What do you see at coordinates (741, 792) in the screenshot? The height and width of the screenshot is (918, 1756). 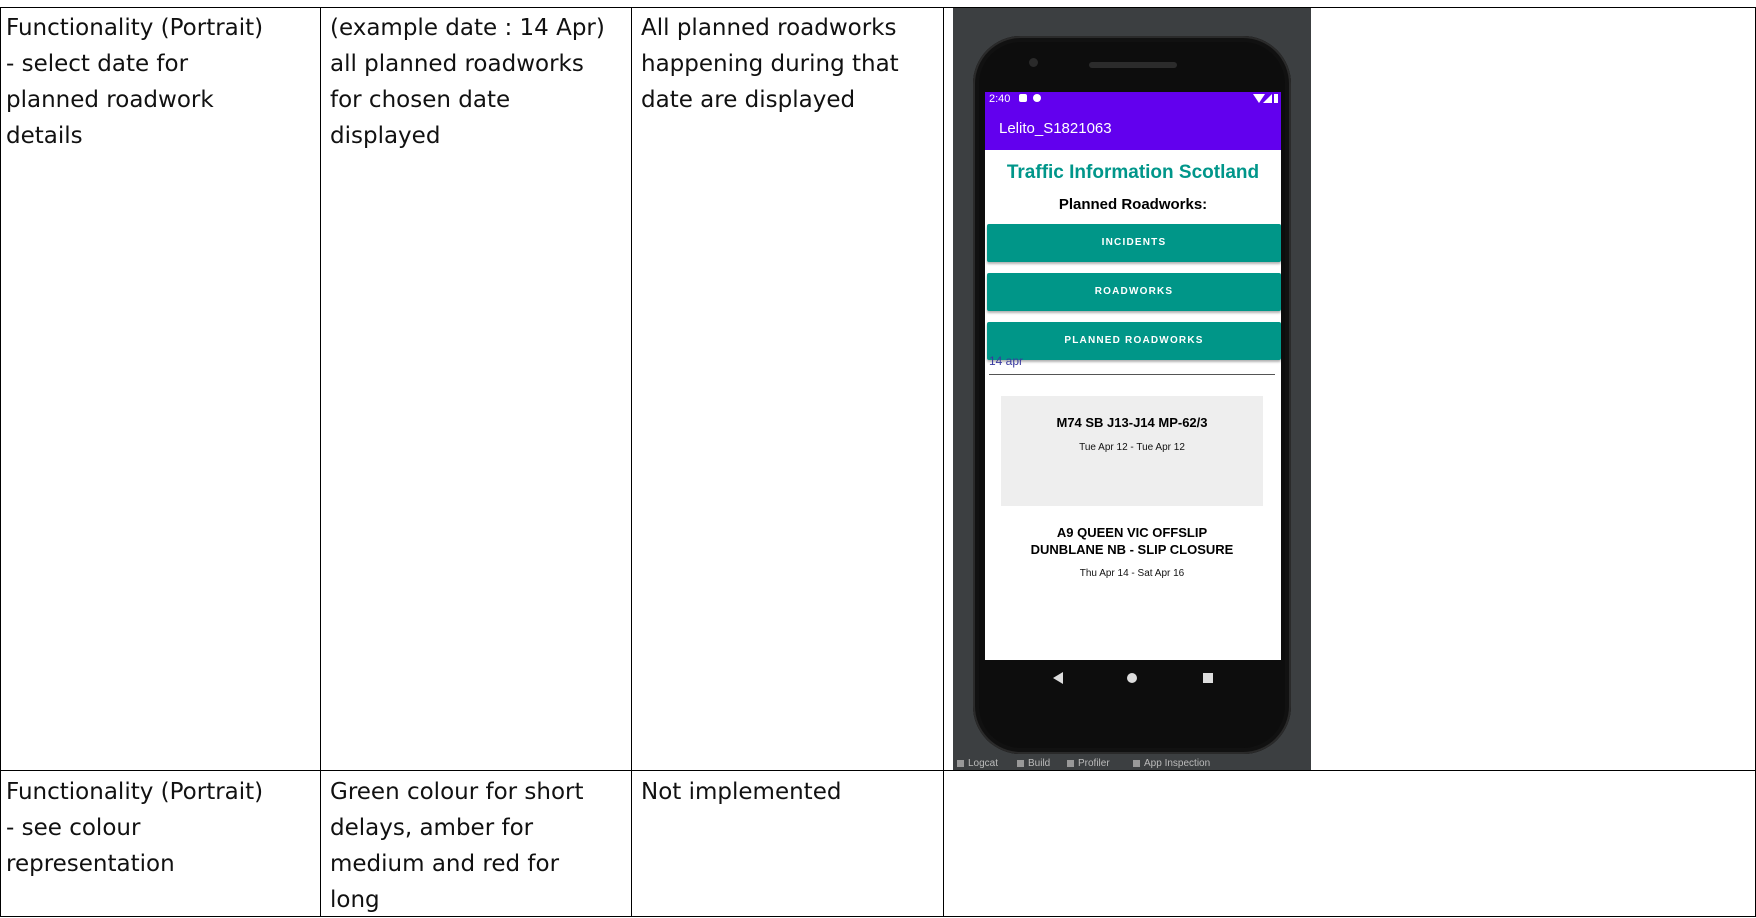 I see `row2-actual: Not implemented` at bounding box center [741, 792].